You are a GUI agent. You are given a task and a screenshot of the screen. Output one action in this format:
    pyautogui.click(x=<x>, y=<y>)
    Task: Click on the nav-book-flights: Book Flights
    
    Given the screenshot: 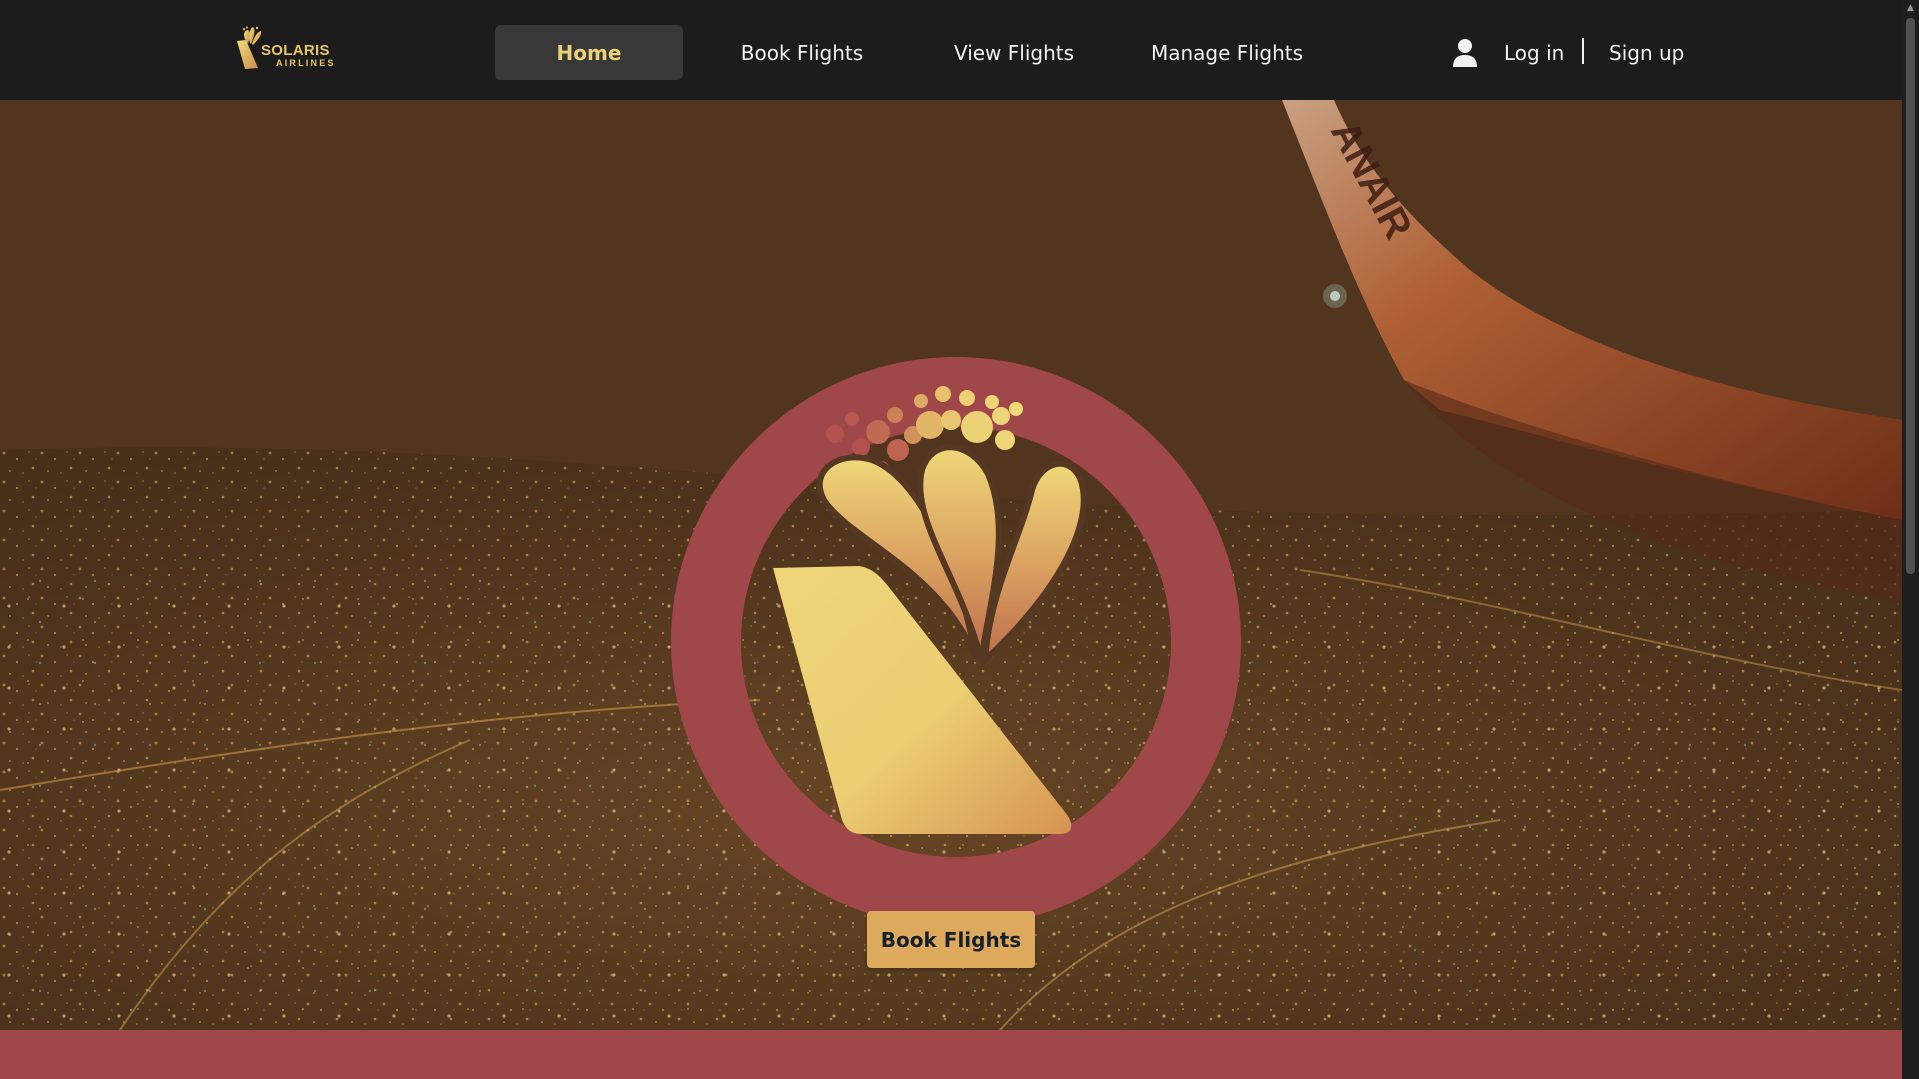 What is the action you would take?
    pyautogui.click(x=802, y=52)
    